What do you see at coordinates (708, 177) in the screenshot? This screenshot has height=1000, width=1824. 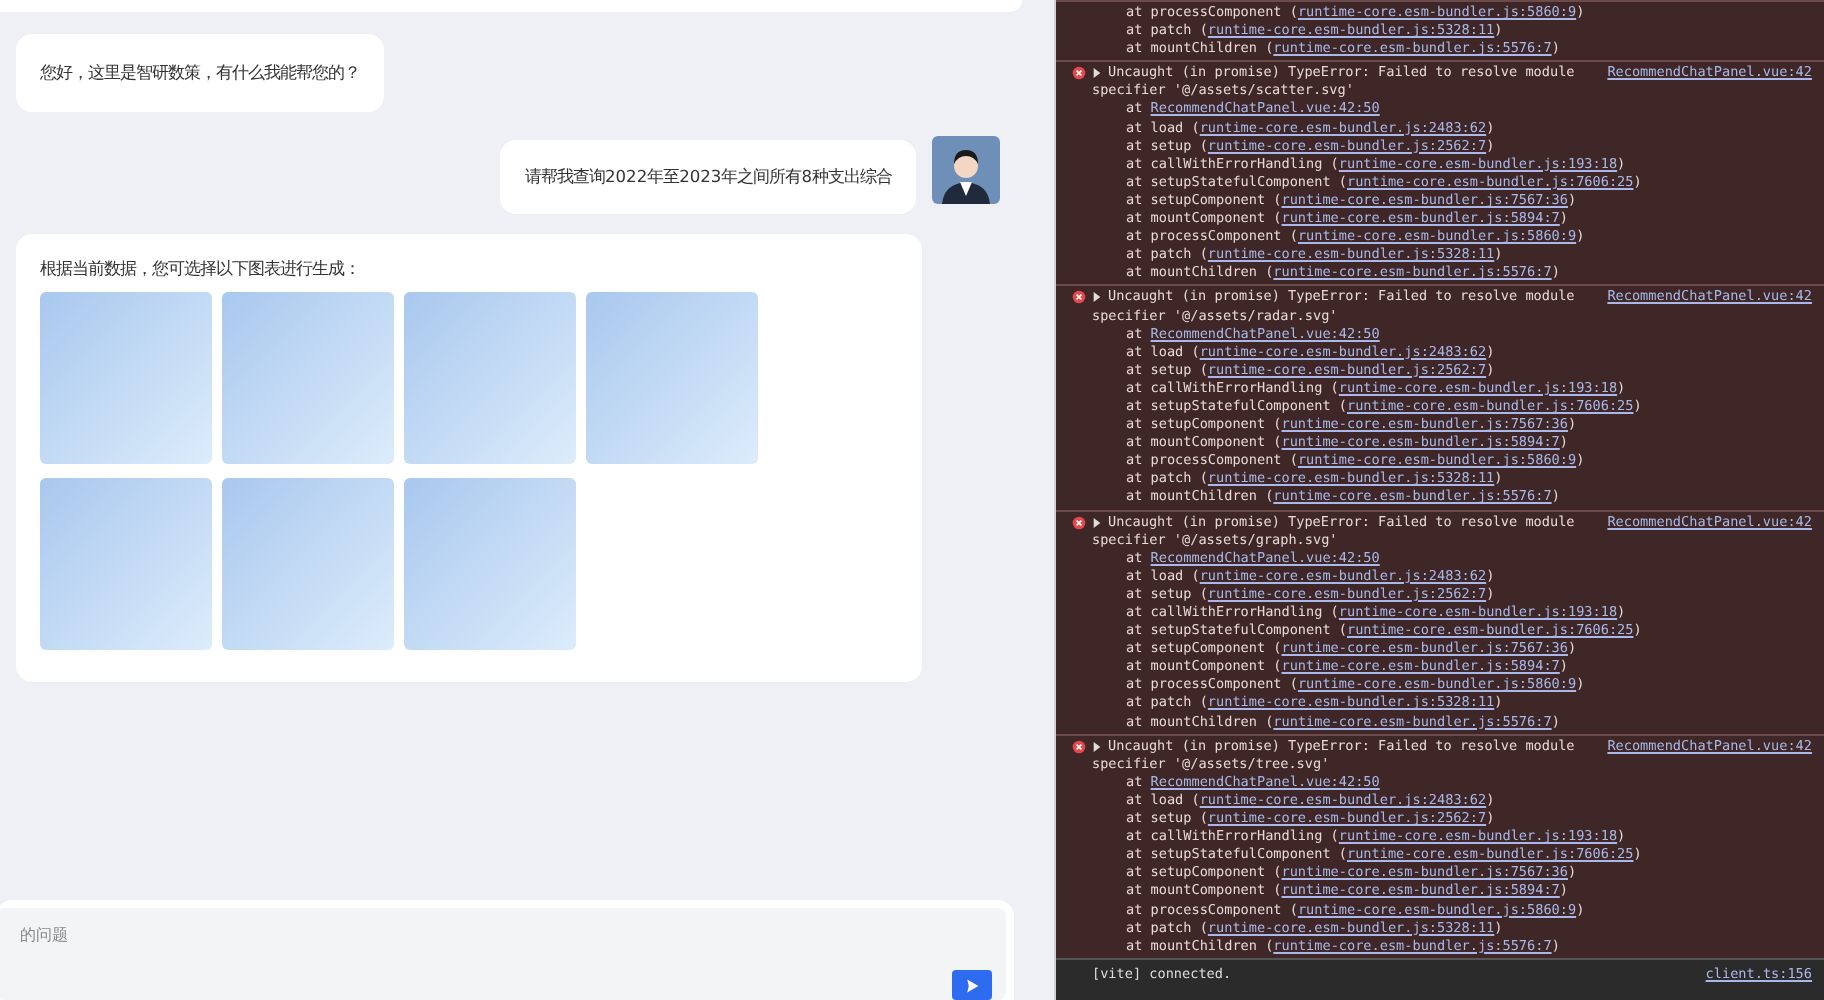 I see `user-message: 请帮我查询2022年至2023年之间所有8种支出综合` at bounding box center [708, 177].